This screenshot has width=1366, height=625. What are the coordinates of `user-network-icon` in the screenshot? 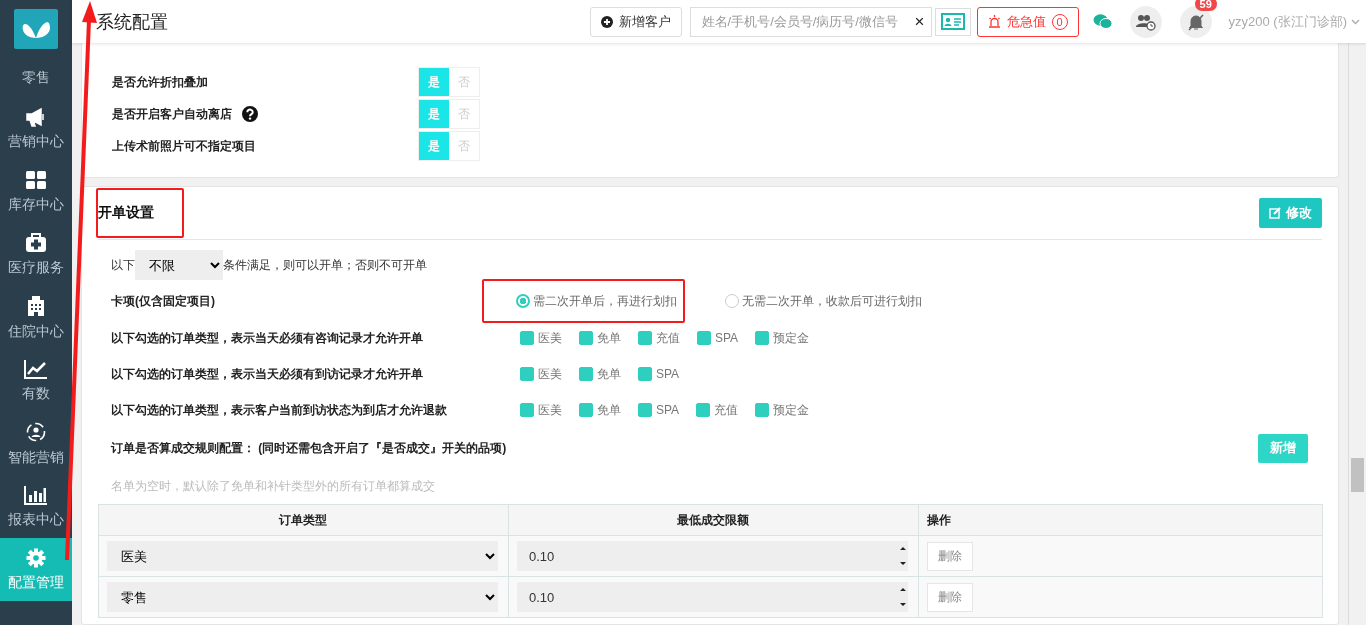 It's located at (36, 431).